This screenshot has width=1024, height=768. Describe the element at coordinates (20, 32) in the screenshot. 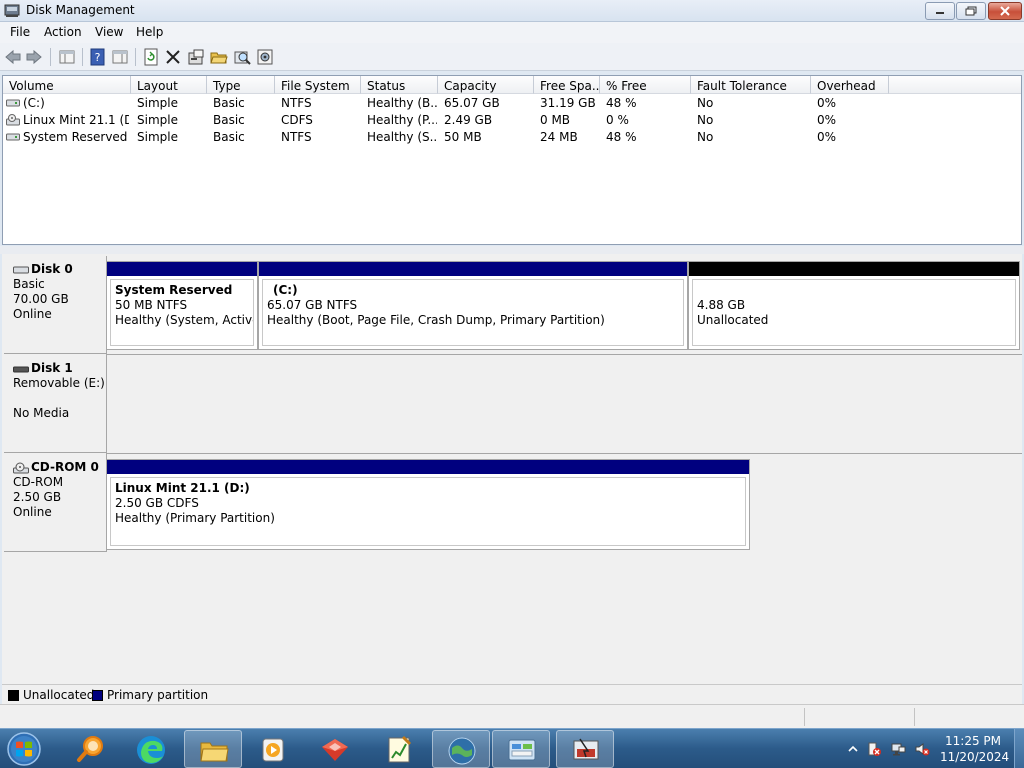

I see `menu-file: File` at that location.